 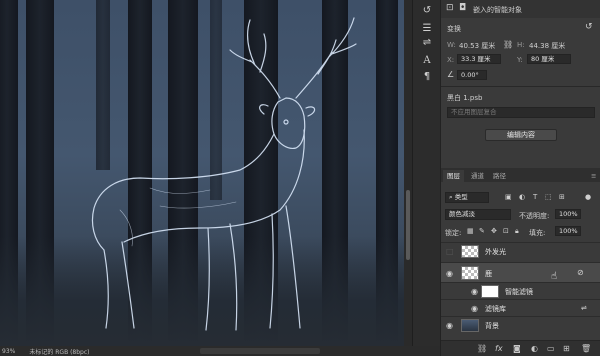 What do you see at coordinates (495, 309) in the screenshot?
I see `layer-name: 滤镜库` at bounding box center [495, 309].